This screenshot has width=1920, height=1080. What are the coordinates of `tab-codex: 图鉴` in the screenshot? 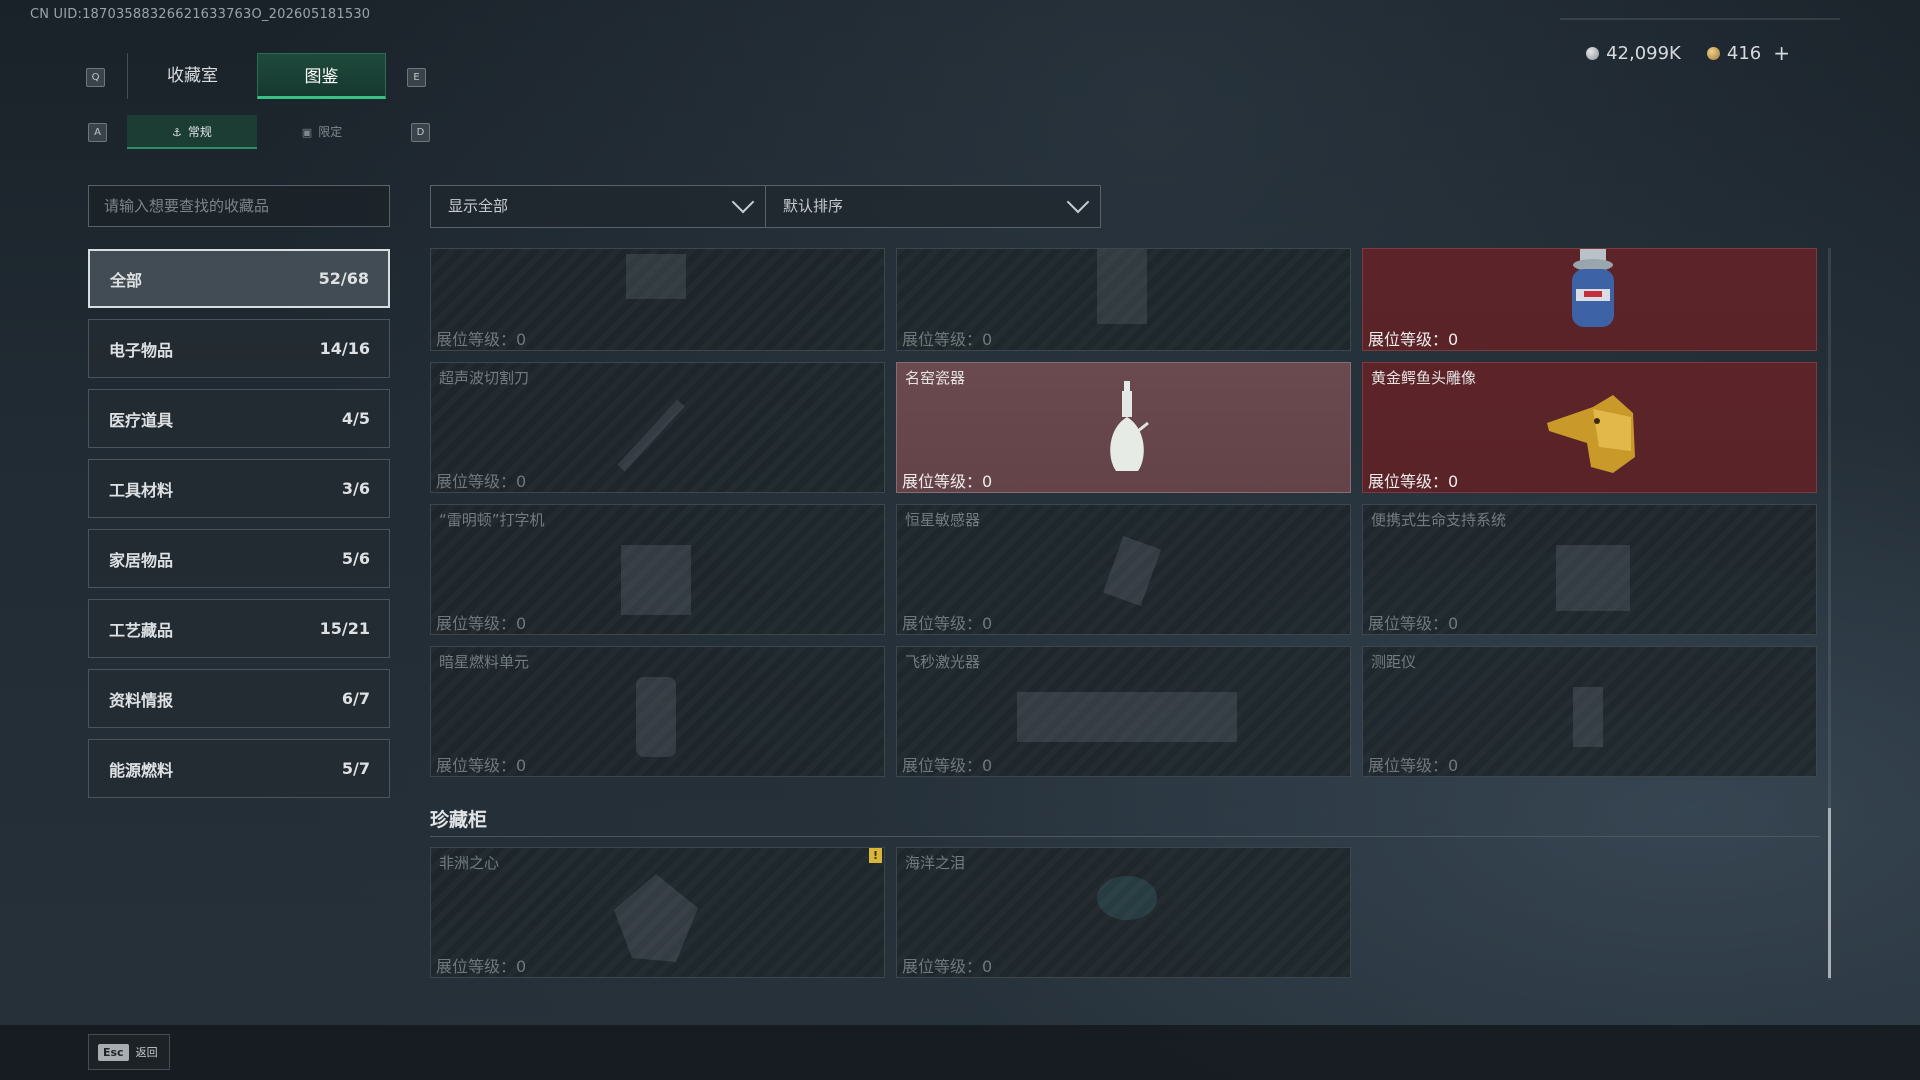 It's located at (321, 76).